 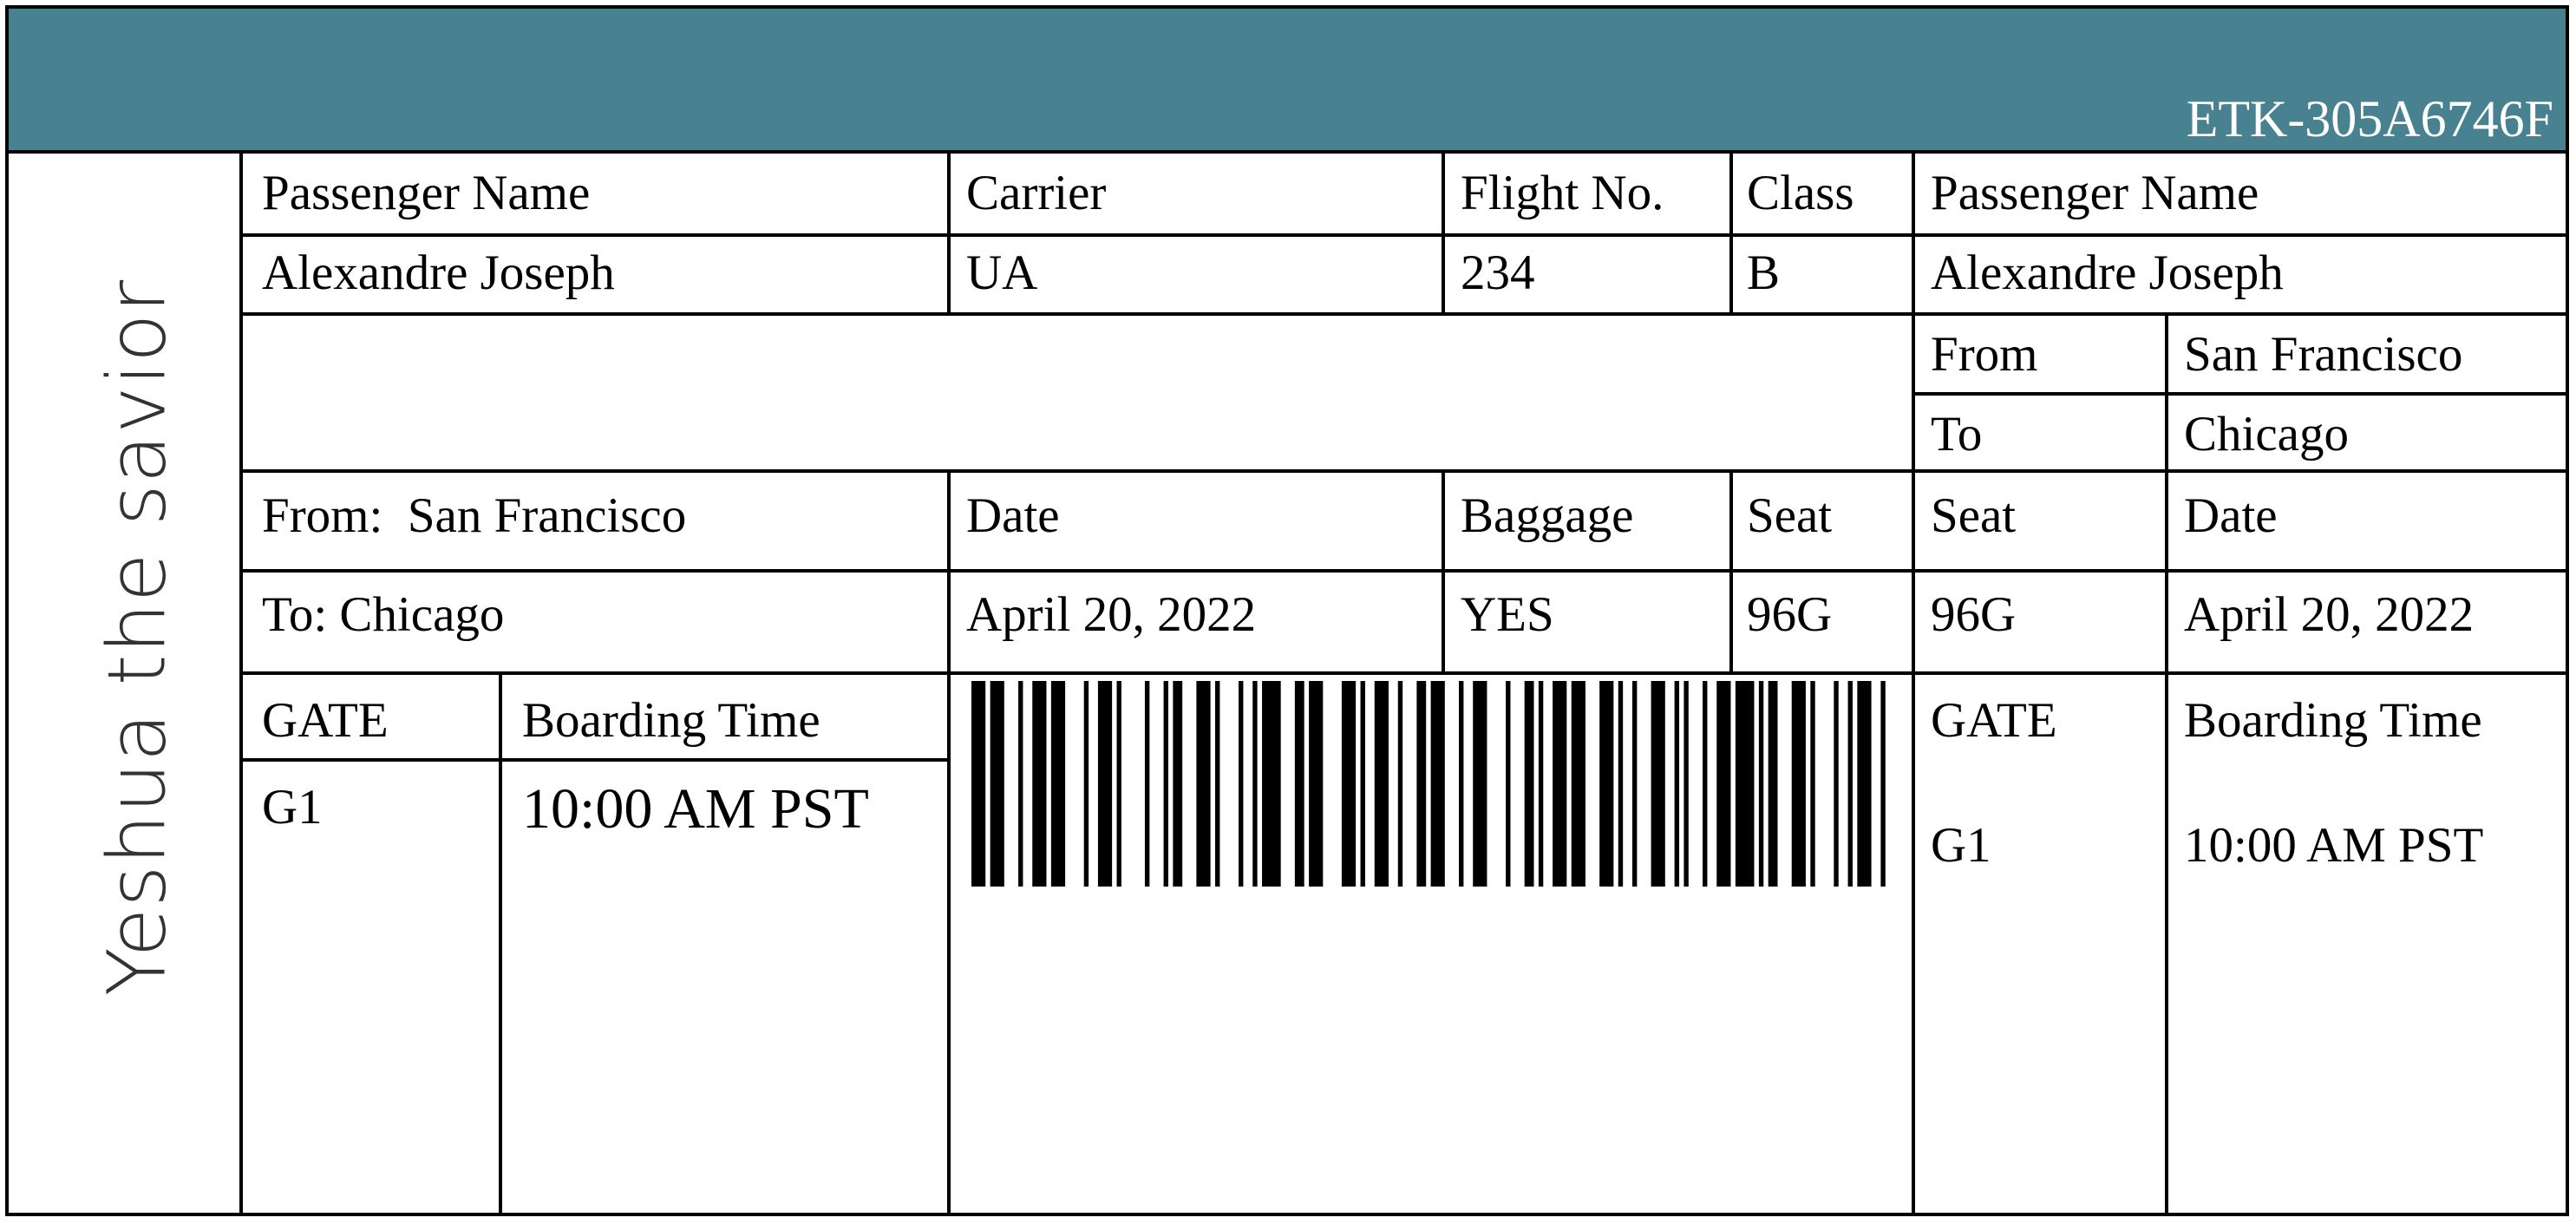 I want to click on seat-value: 96G, so click(x=1790, y=614).